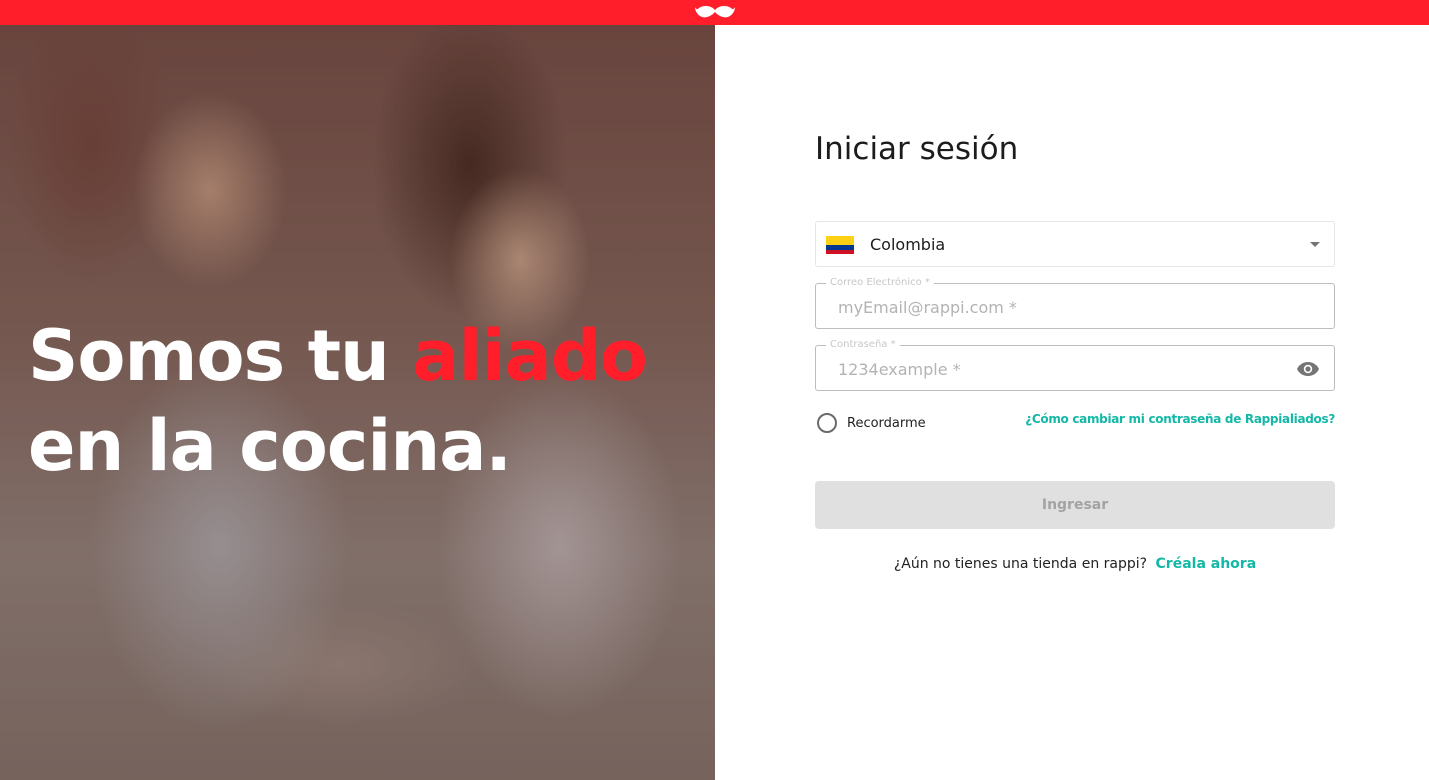 The height and width of the screenshot is (780, 1429). I want to click on password-label: Contraseña *, so click(863, 345).